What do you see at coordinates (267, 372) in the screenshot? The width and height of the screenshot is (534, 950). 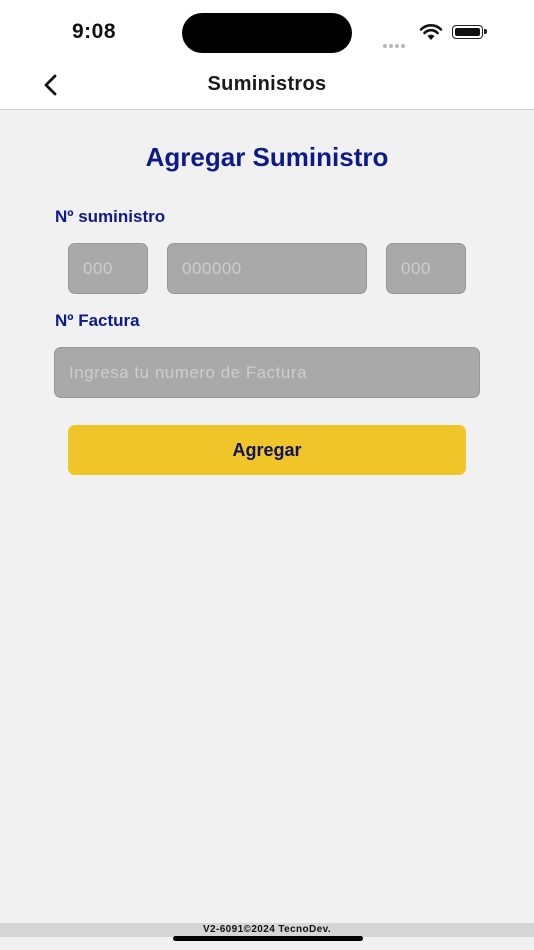 I see `factura-input` at bounding box center [267, 372].